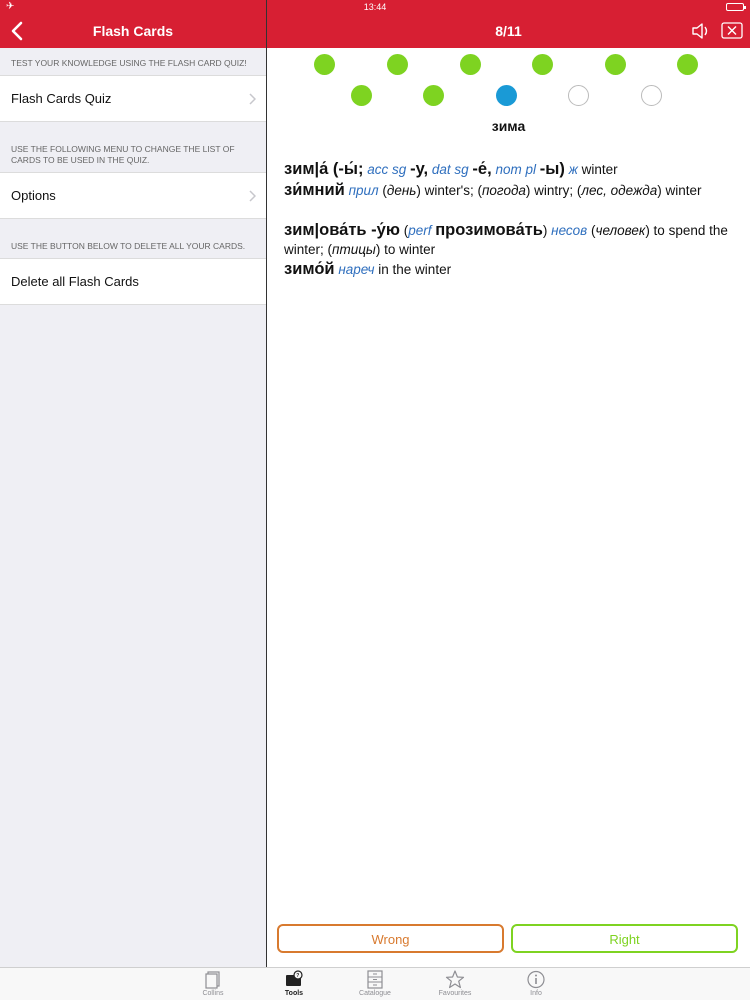 The image size is (750, 1000). I want to click on tab-label: Tools, so click(294, 993).